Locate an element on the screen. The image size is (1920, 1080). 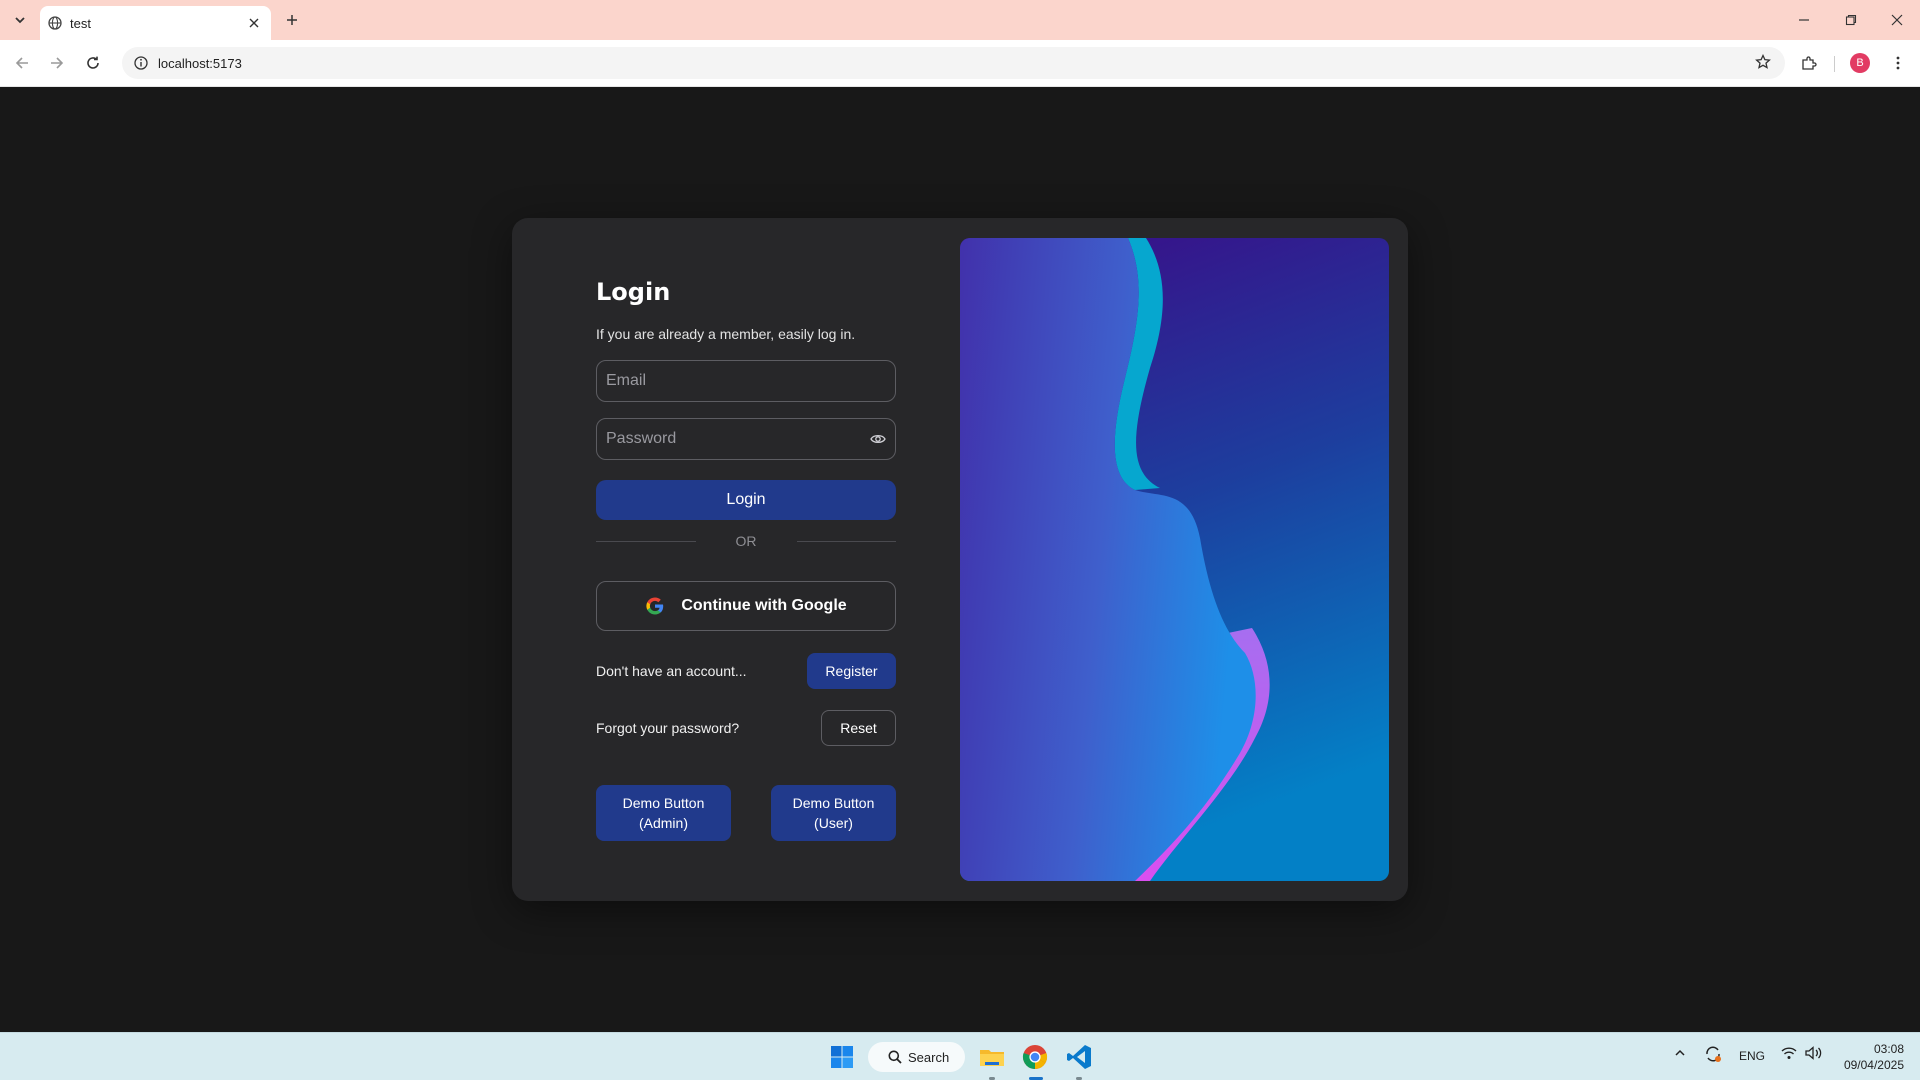
chrome-app is located at coordinates (1035, 1057).